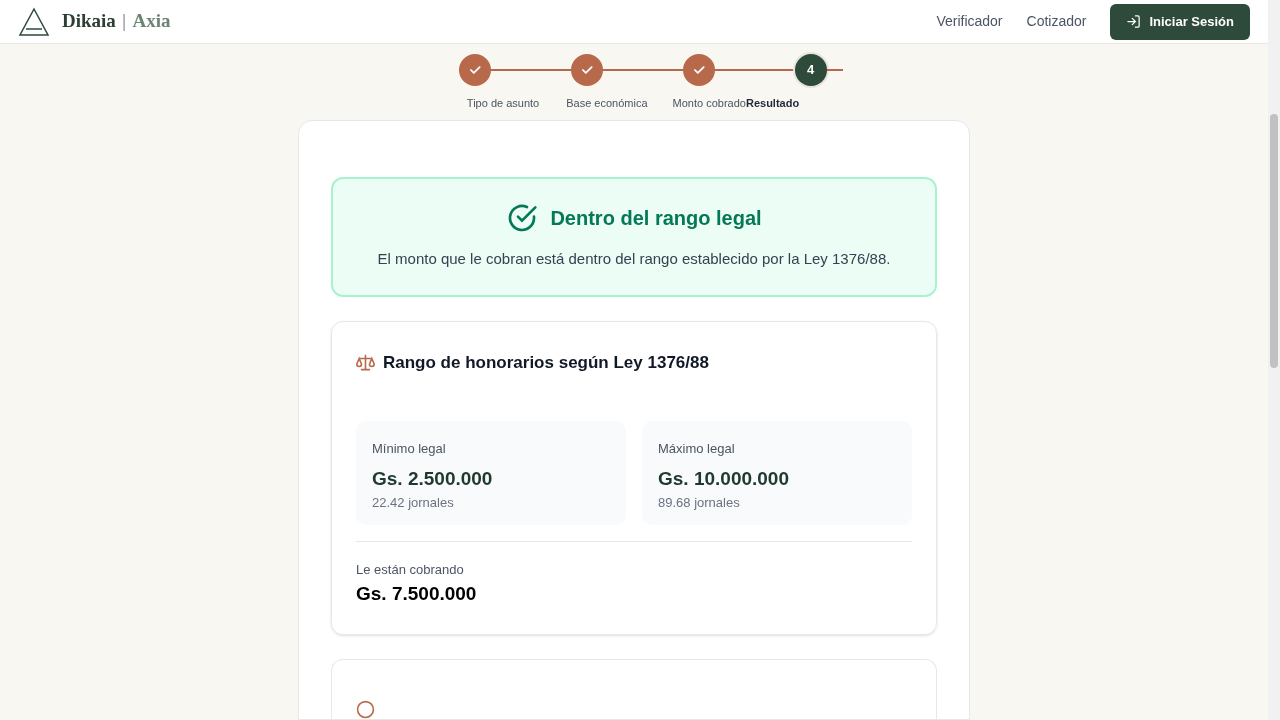 The width and height of the screenshot is (1280, 720). What do you see at coordinates (699, 503) in the screenshot?
I see `limit-jornales: 89.68 jornales` at bounding box center [699, 503].